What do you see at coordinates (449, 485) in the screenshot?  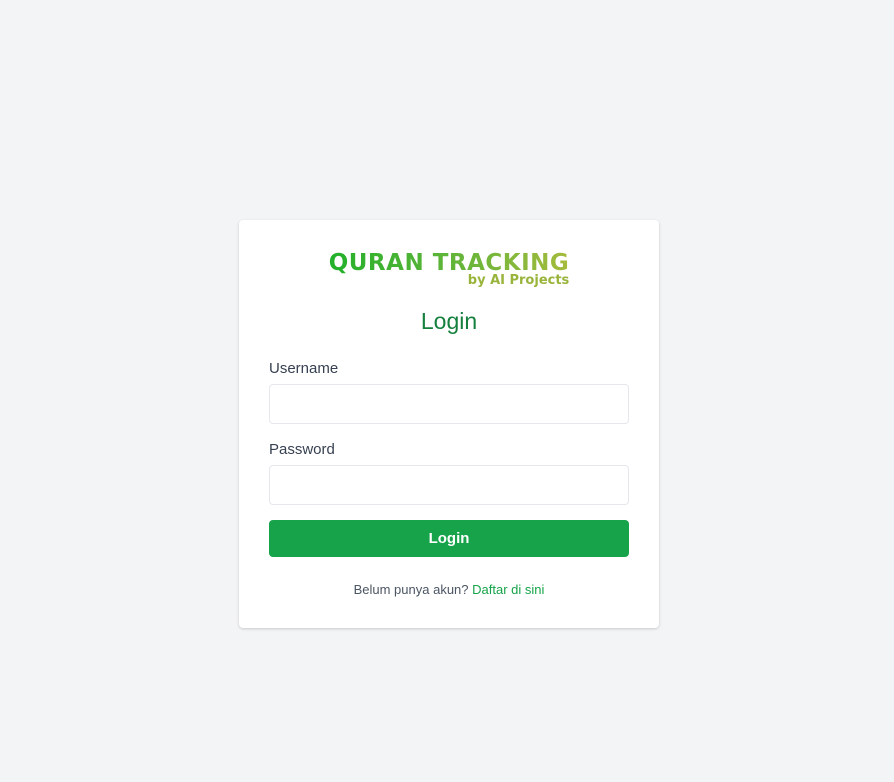 I see `password-input` at bounding box center [449, 485].